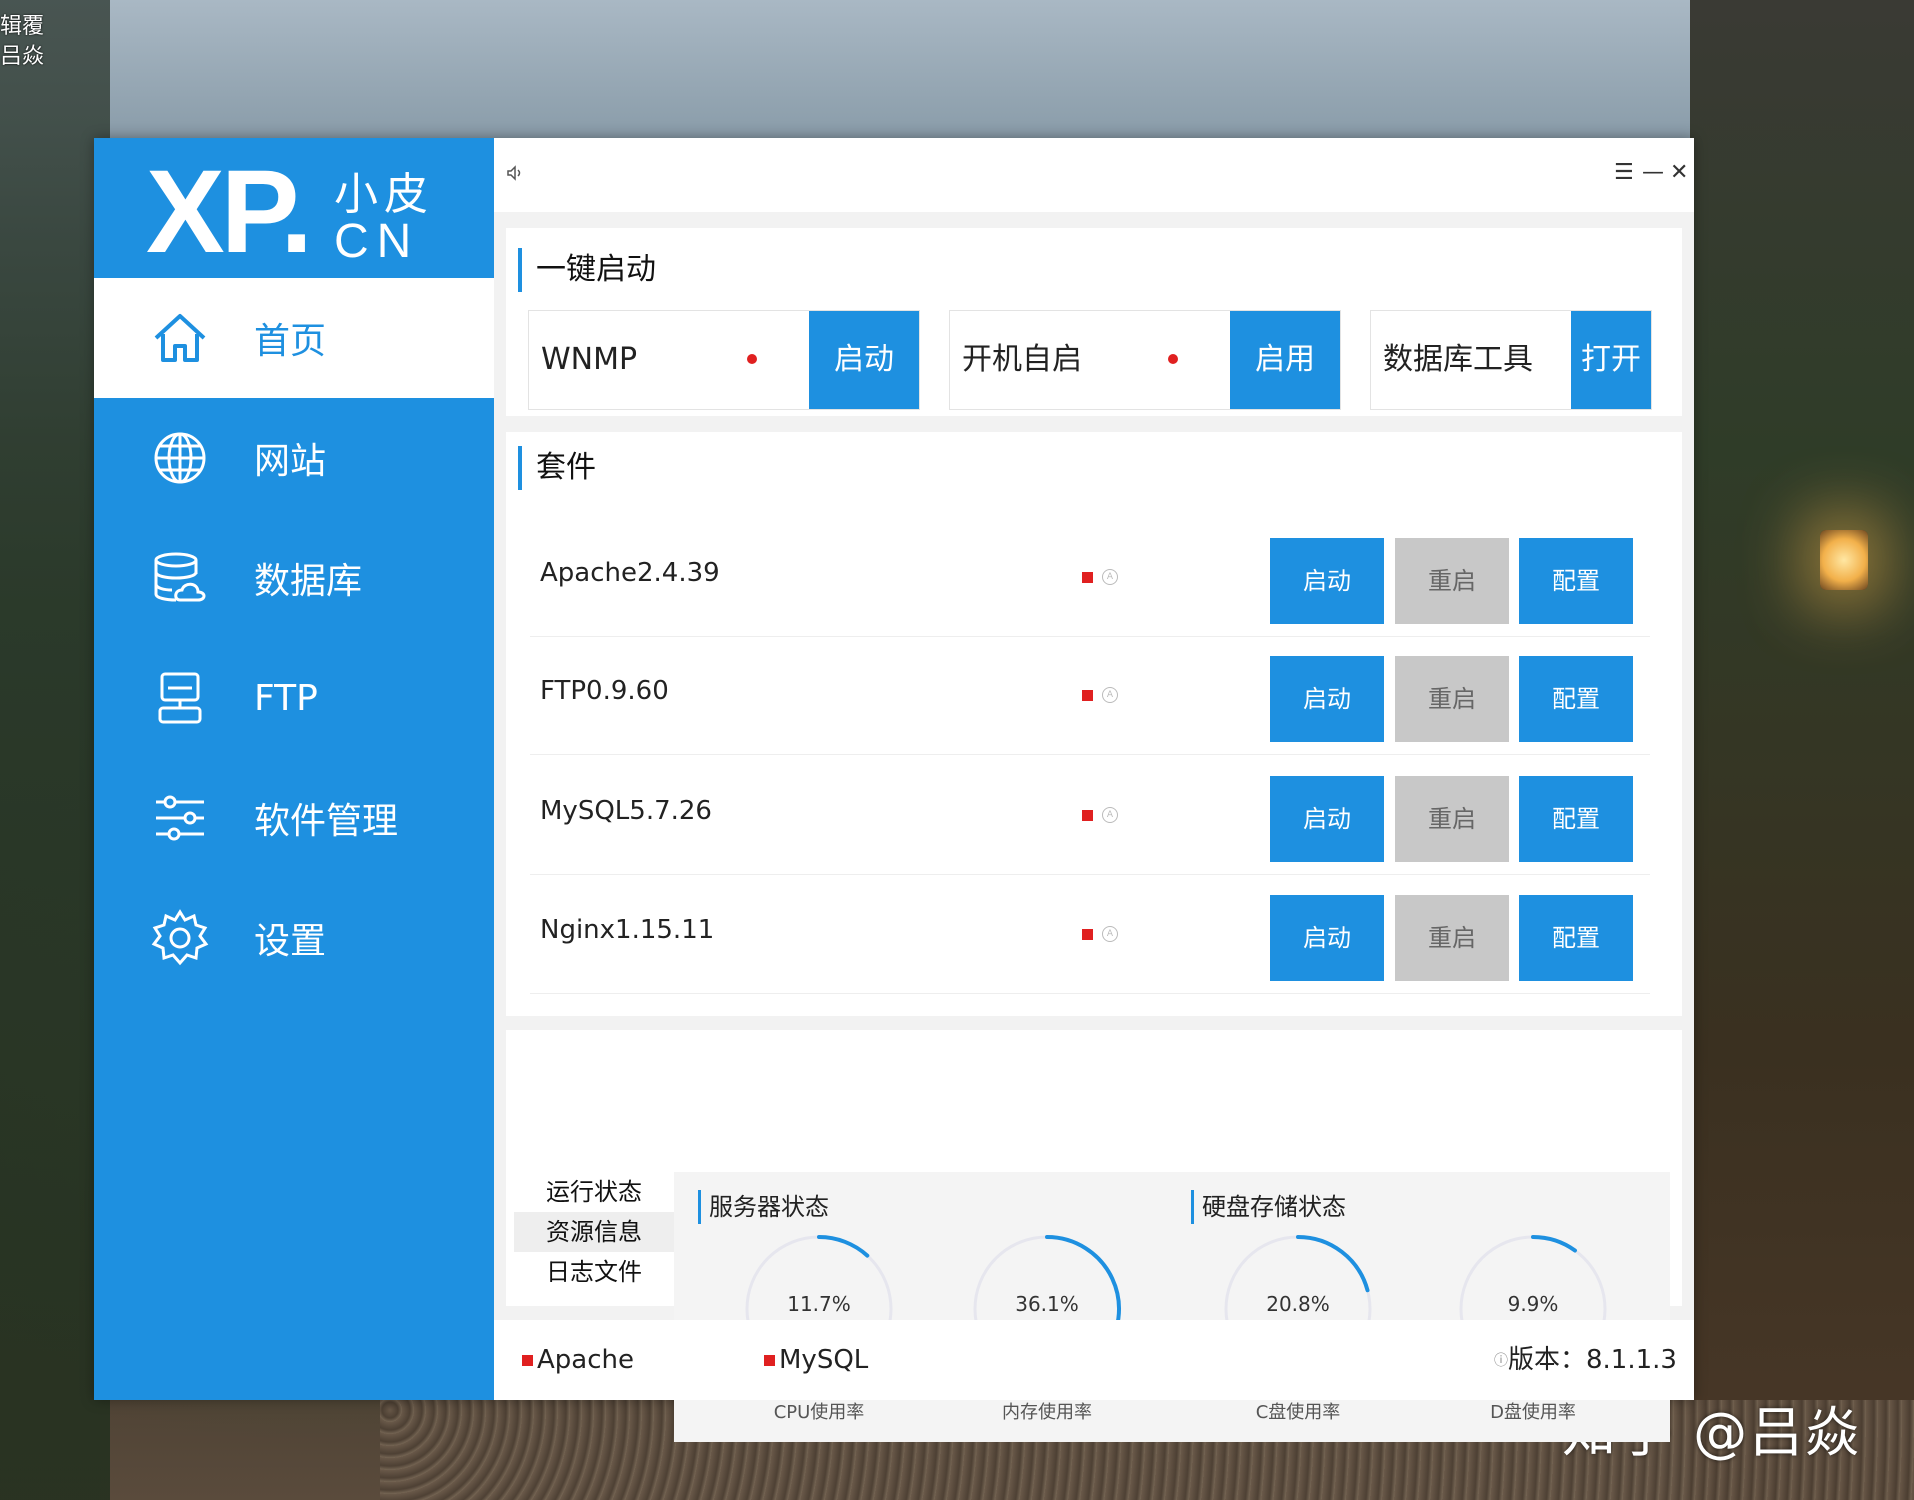 Image resolution: width=1914 pixels, height=1500 pixels. I want to click on sidebar-item-label: 数据库, so click(308, 581).